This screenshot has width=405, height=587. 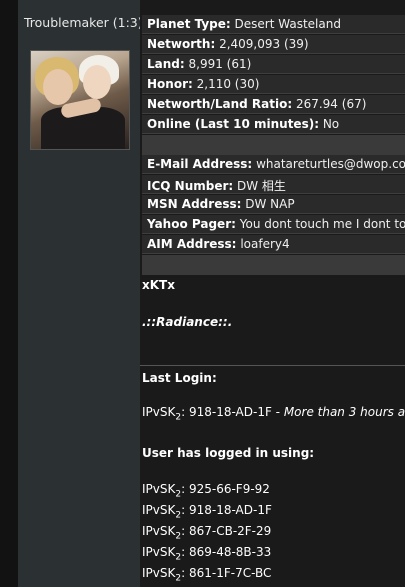 What do you see at coordinates (179, 378) in the screenshot?
I see `last-login-header: Last Login:` at bounding box center [179, 378].